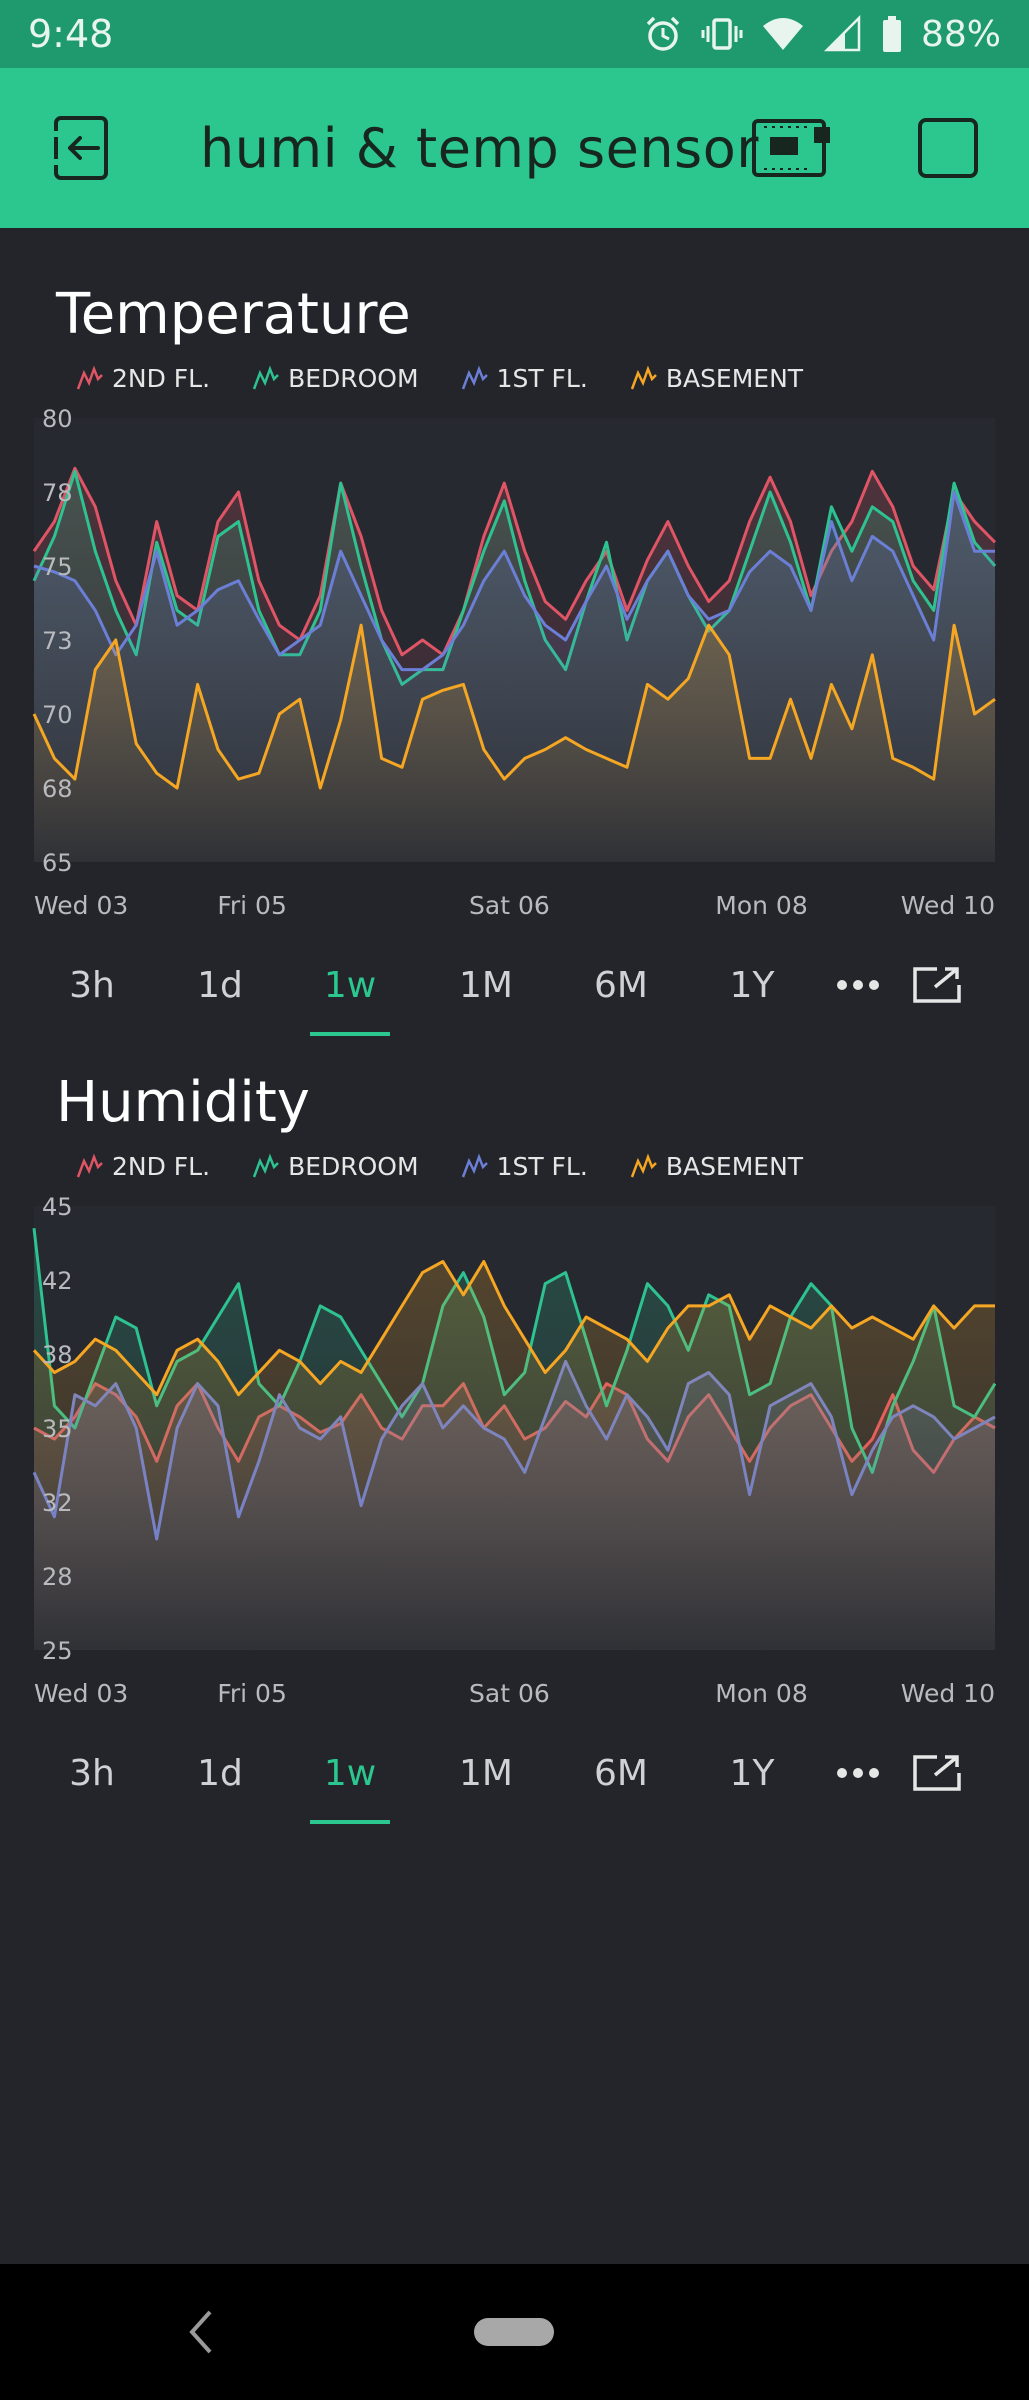  What do you see at coordinates (57, 1503) in the screenshot?
I see `y-tick-label: 32` at bounding box center [57, 1503].